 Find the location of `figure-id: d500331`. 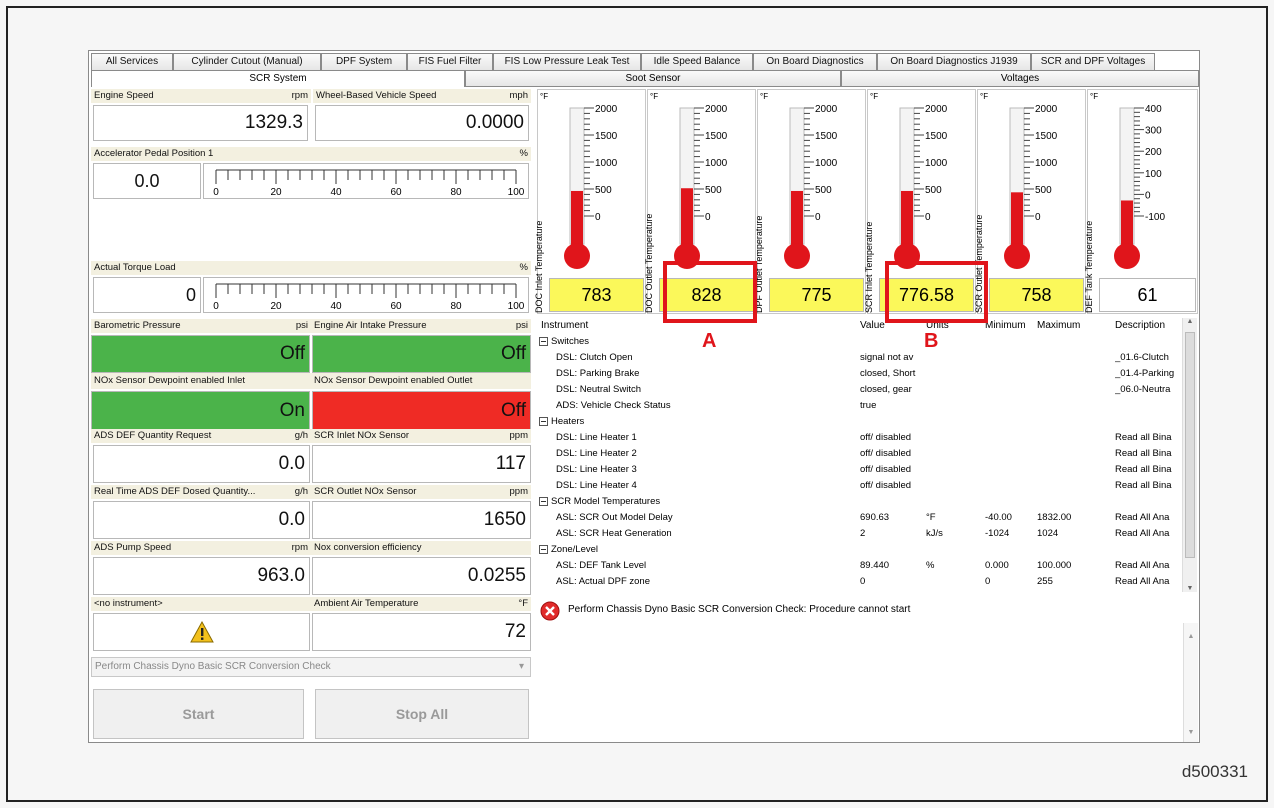

figure-id: d500331 is located at coordinates (1214, 771).